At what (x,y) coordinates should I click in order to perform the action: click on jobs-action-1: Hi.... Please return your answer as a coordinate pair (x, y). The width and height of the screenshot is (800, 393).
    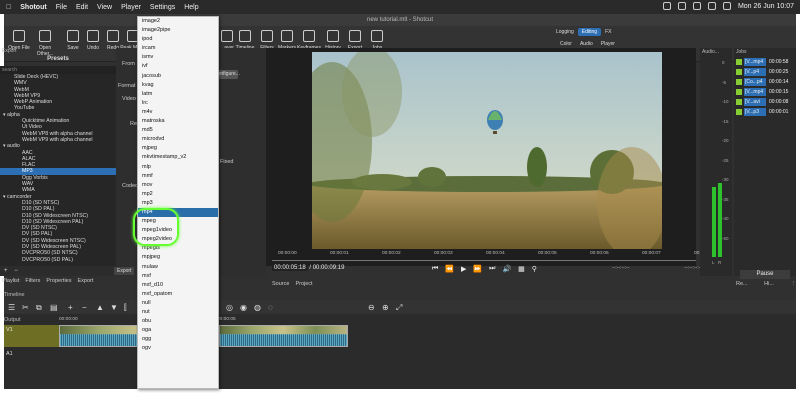
    Looking at the image, I should click on (769, 284).